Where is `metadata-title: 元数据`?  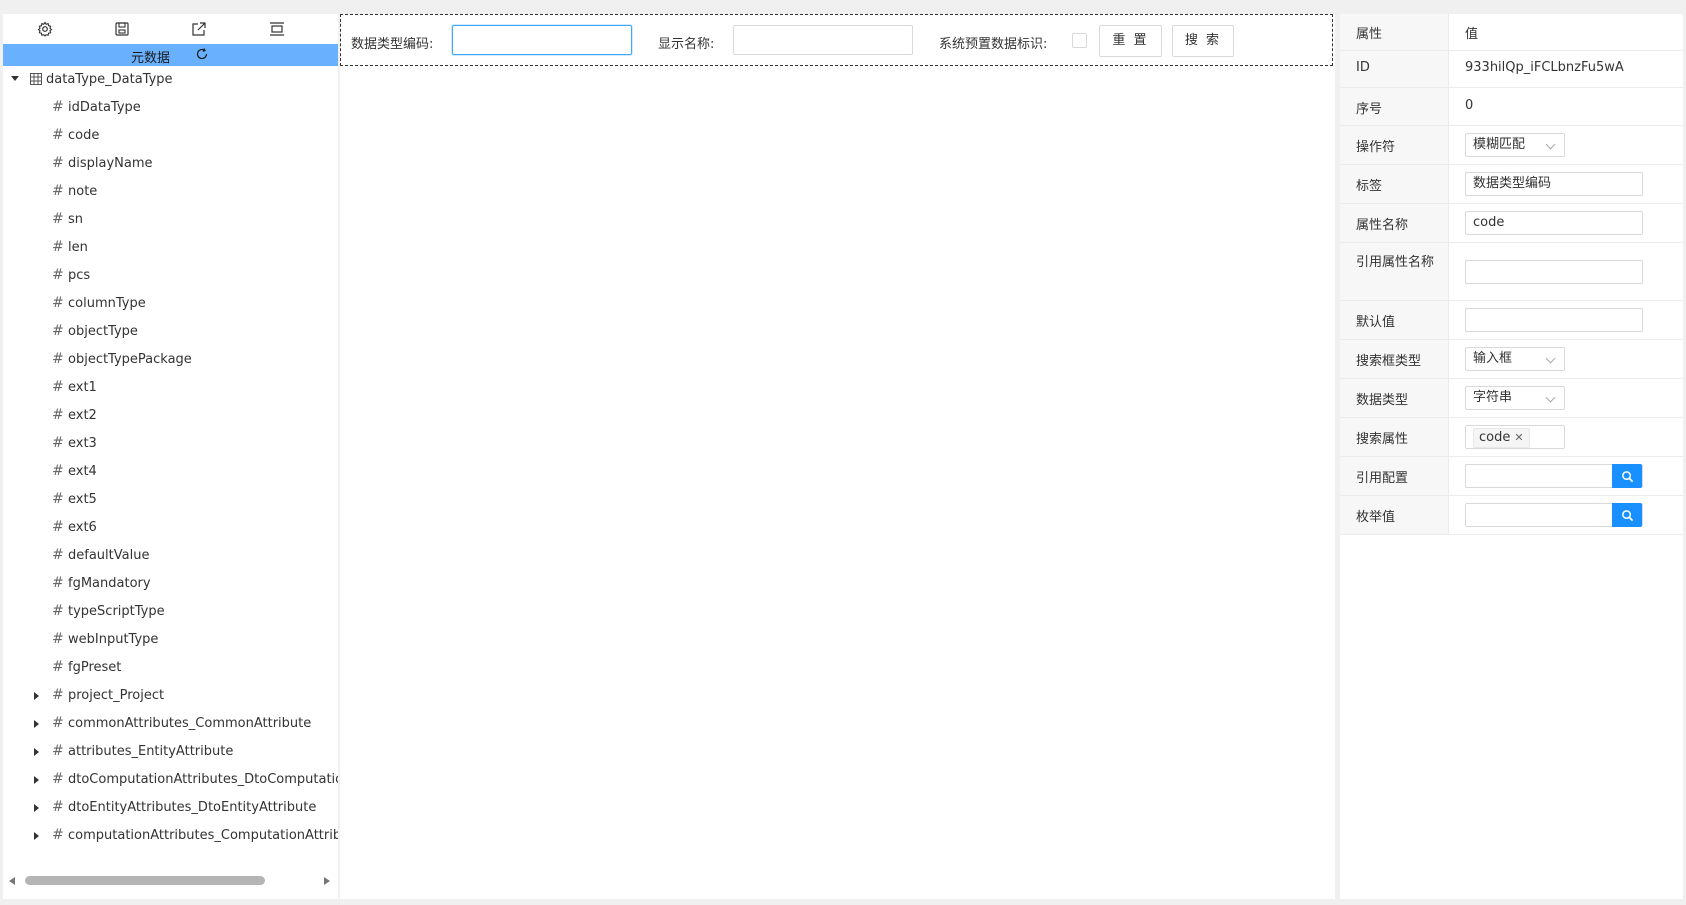 metadata-title: 元数据 is located at coordinates (151, 58).